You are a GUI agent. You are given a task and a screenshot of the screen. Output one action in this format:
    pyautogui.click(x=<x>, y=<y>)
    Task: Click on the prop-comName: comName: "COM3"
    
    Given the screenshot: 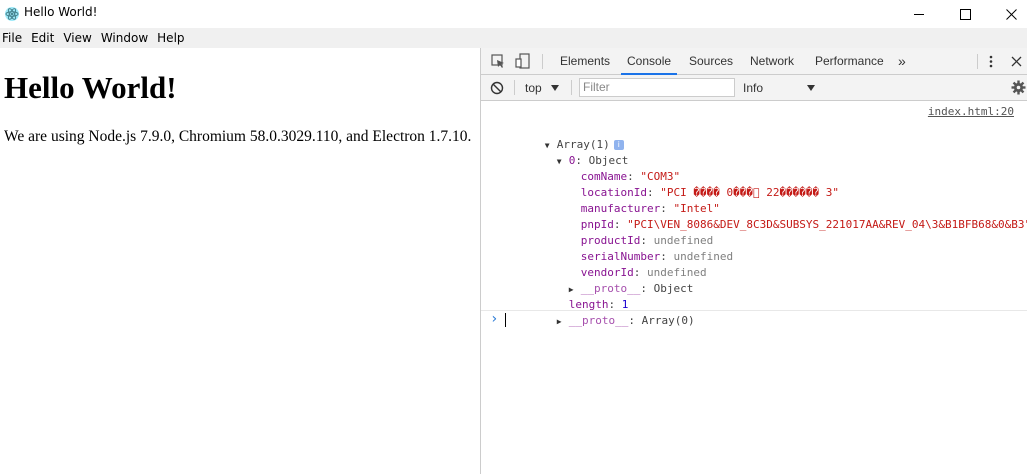 What is the action you would take?
    pyautogui.click(x=630, y=176)
    